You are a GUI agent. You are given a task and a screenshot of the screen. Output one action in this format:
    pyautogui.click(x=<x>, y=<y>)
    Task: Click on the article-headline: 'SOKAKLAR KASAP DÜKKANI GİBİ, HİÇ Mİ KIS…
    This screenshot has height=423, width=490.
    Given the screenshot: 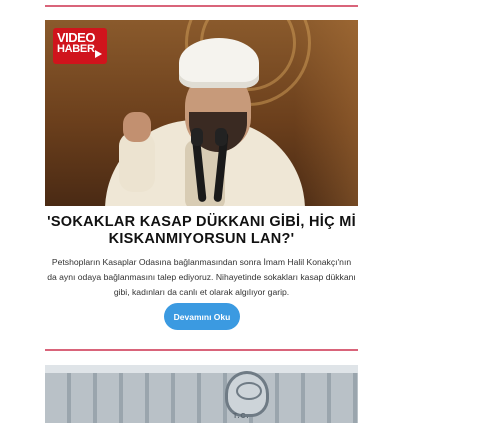 What is the action you would take?
    pyautogui.click(x=201, y=231)
    